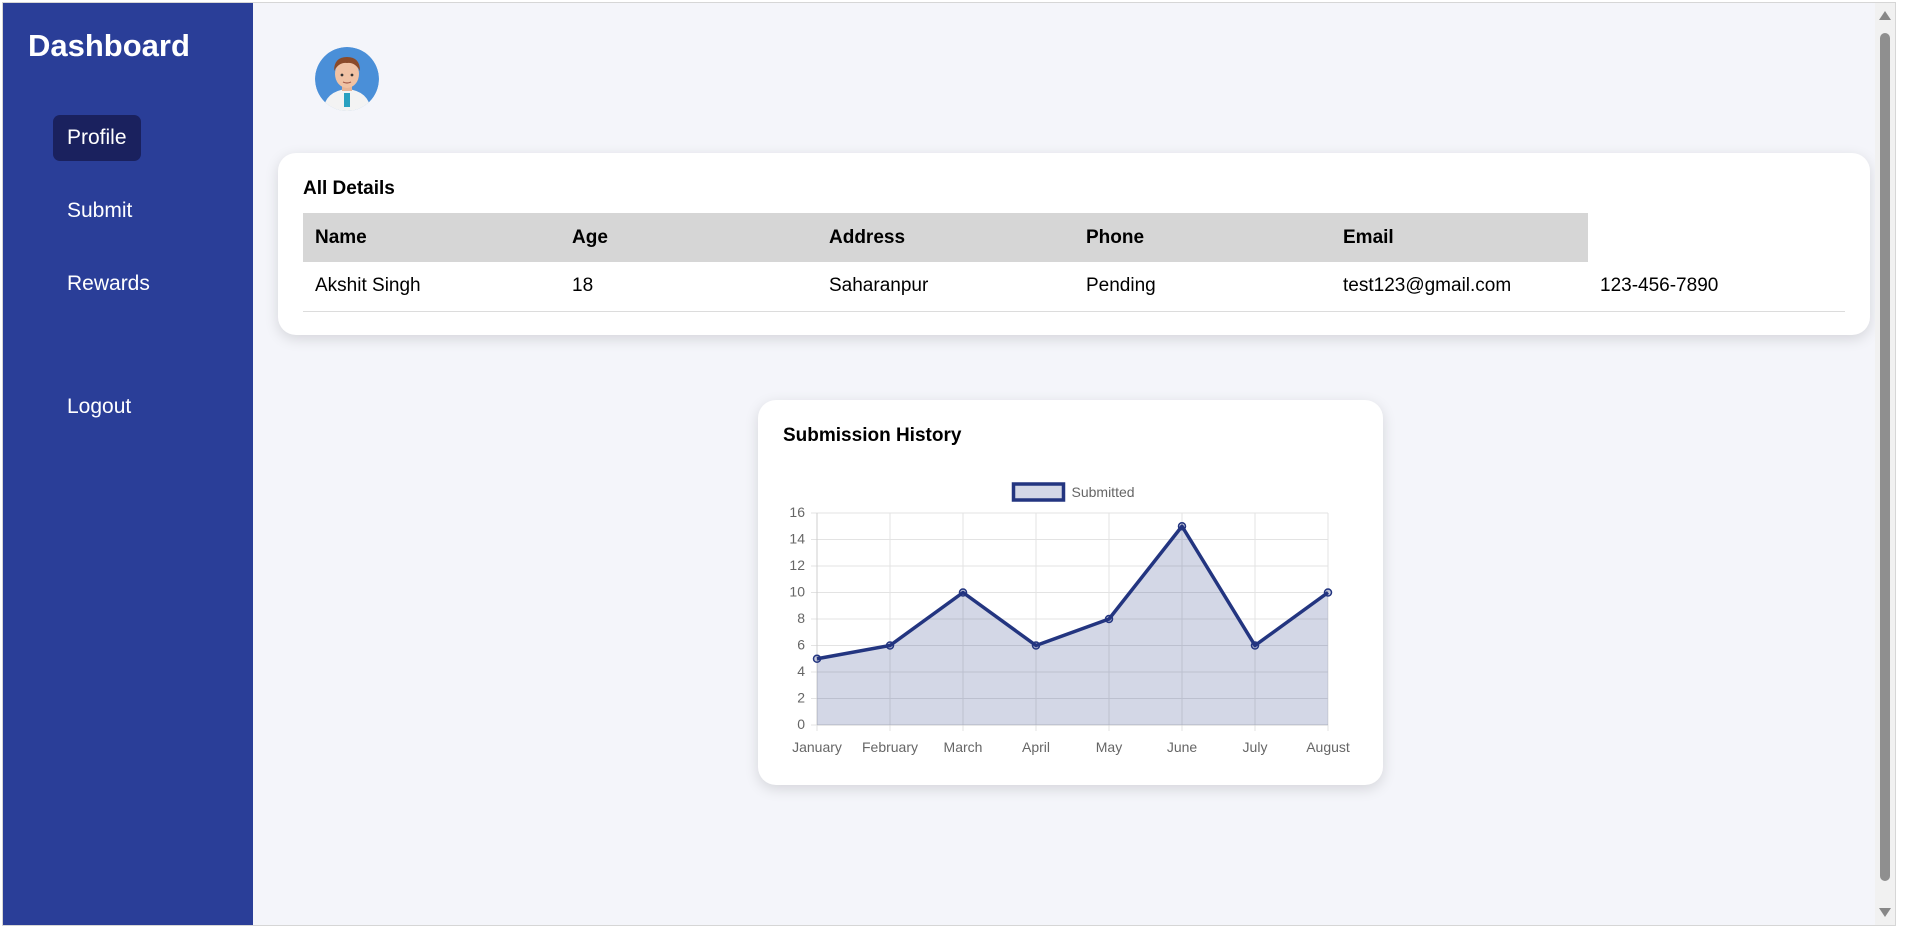  Describe the element at coordinates (97, 138) in the screenshot. I see `sidebar-item-profile: Profile` at that location.